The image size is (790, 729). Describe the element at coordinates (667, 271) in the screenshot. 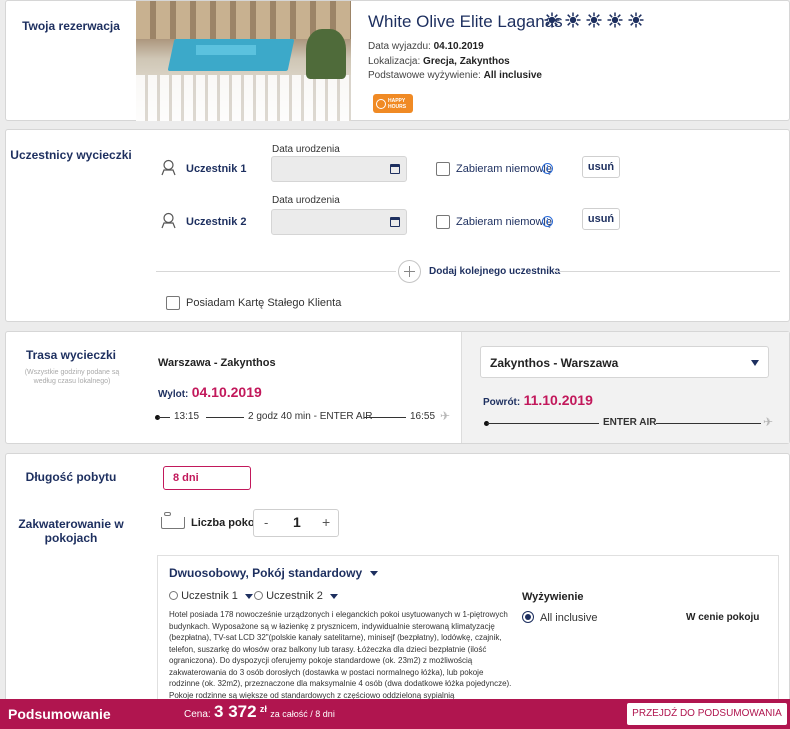

I see `add-divider-right` at that location.